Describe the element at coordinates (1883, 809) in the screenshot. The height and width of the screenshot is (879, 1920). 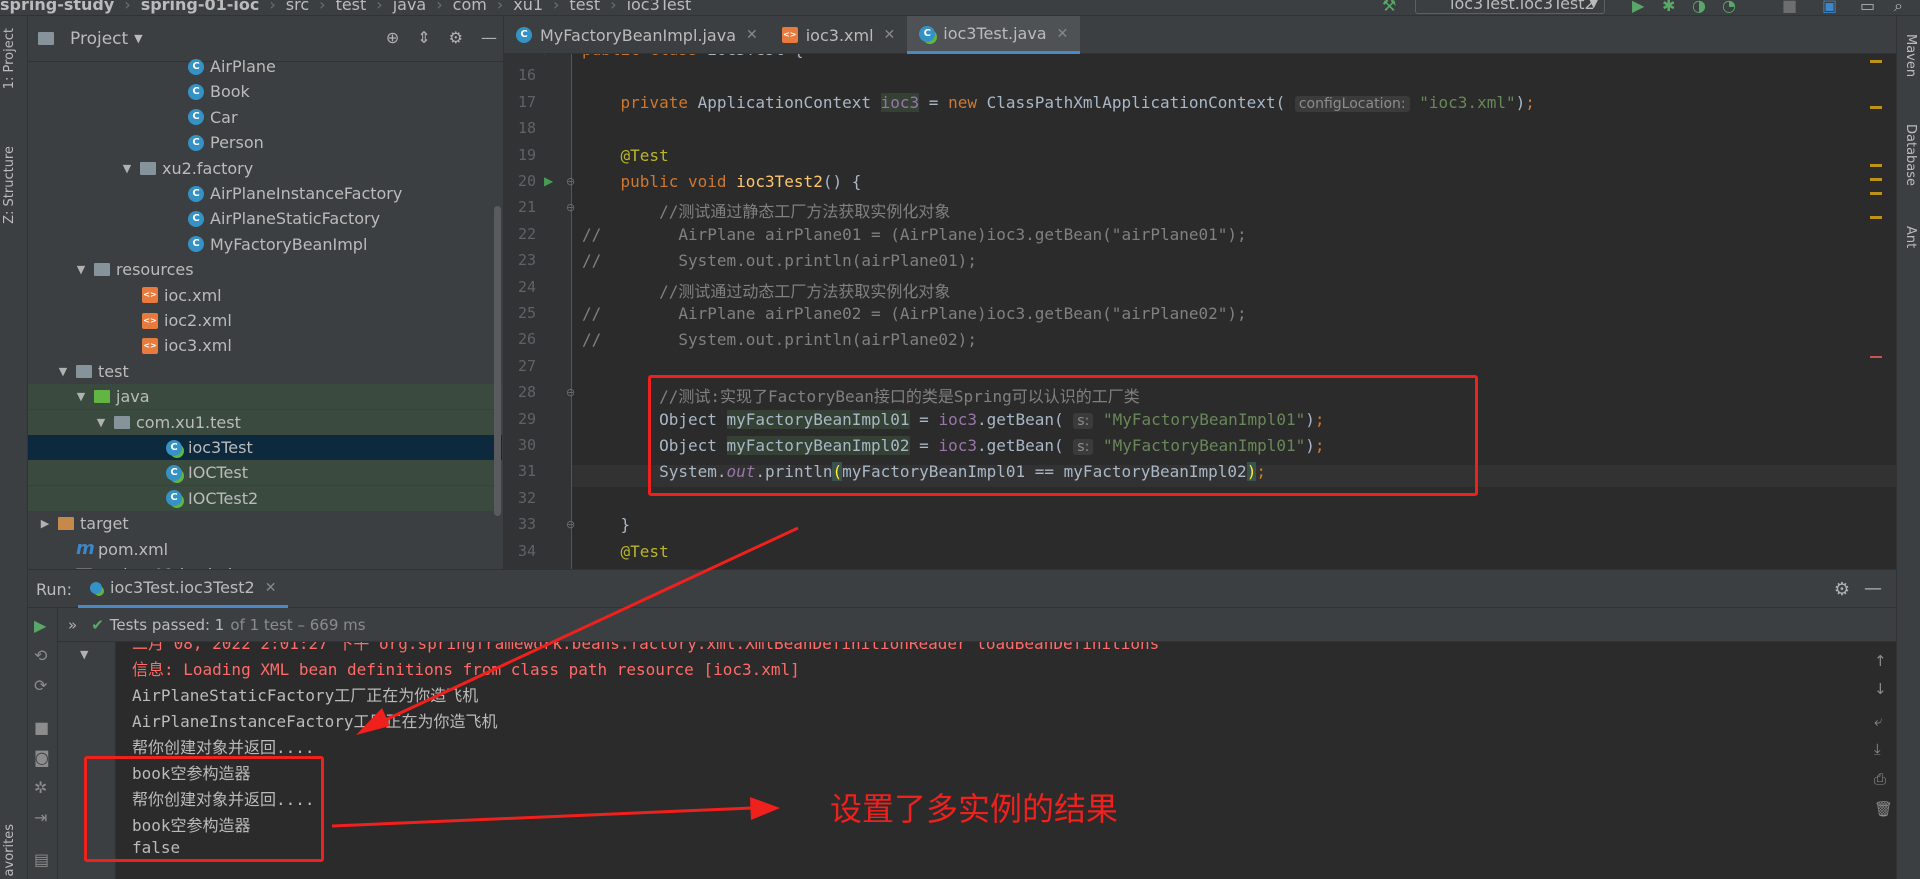
I see `clear-icon: 🗑` at that location.